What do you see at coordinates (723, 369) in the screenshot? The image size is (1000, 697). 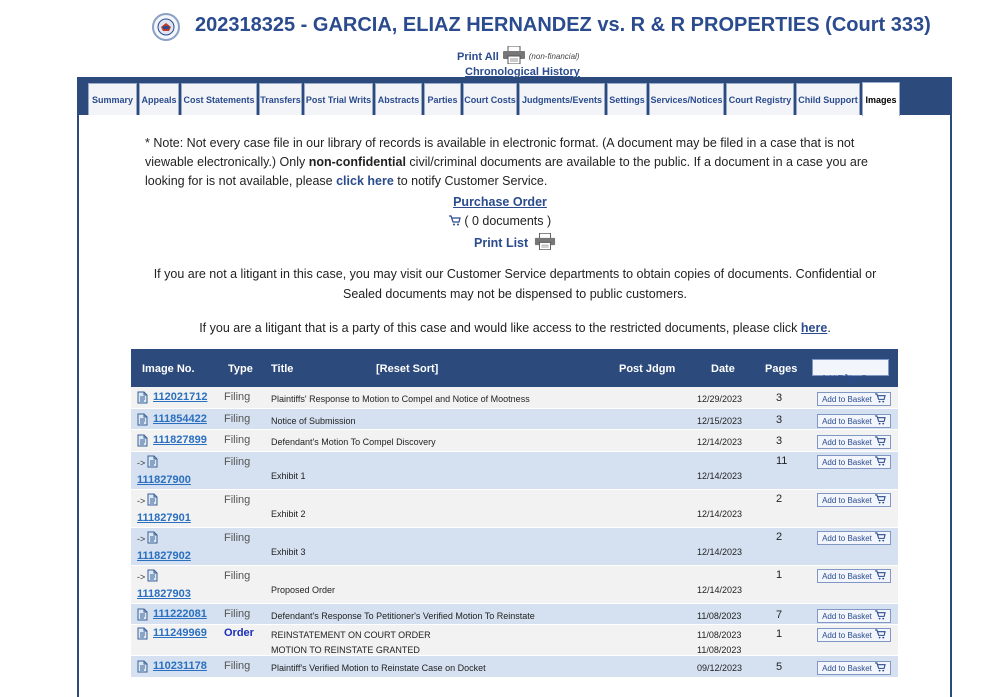 I see `col-date: Date` at bounding box center [723, 369].